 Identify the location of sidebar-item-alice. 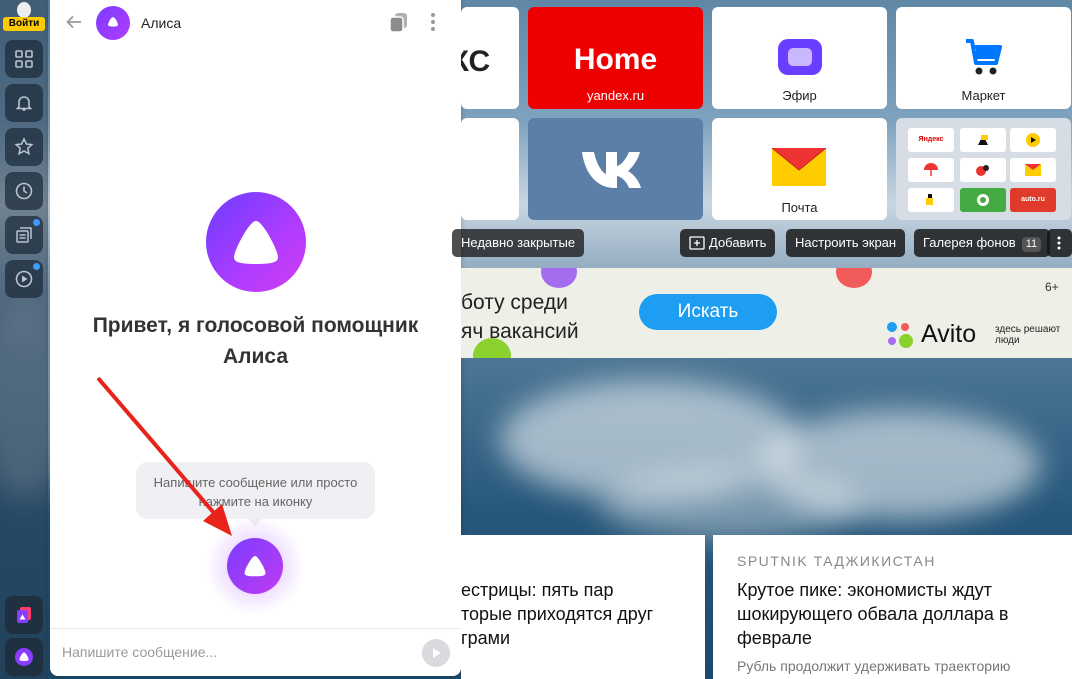
(24, 657).